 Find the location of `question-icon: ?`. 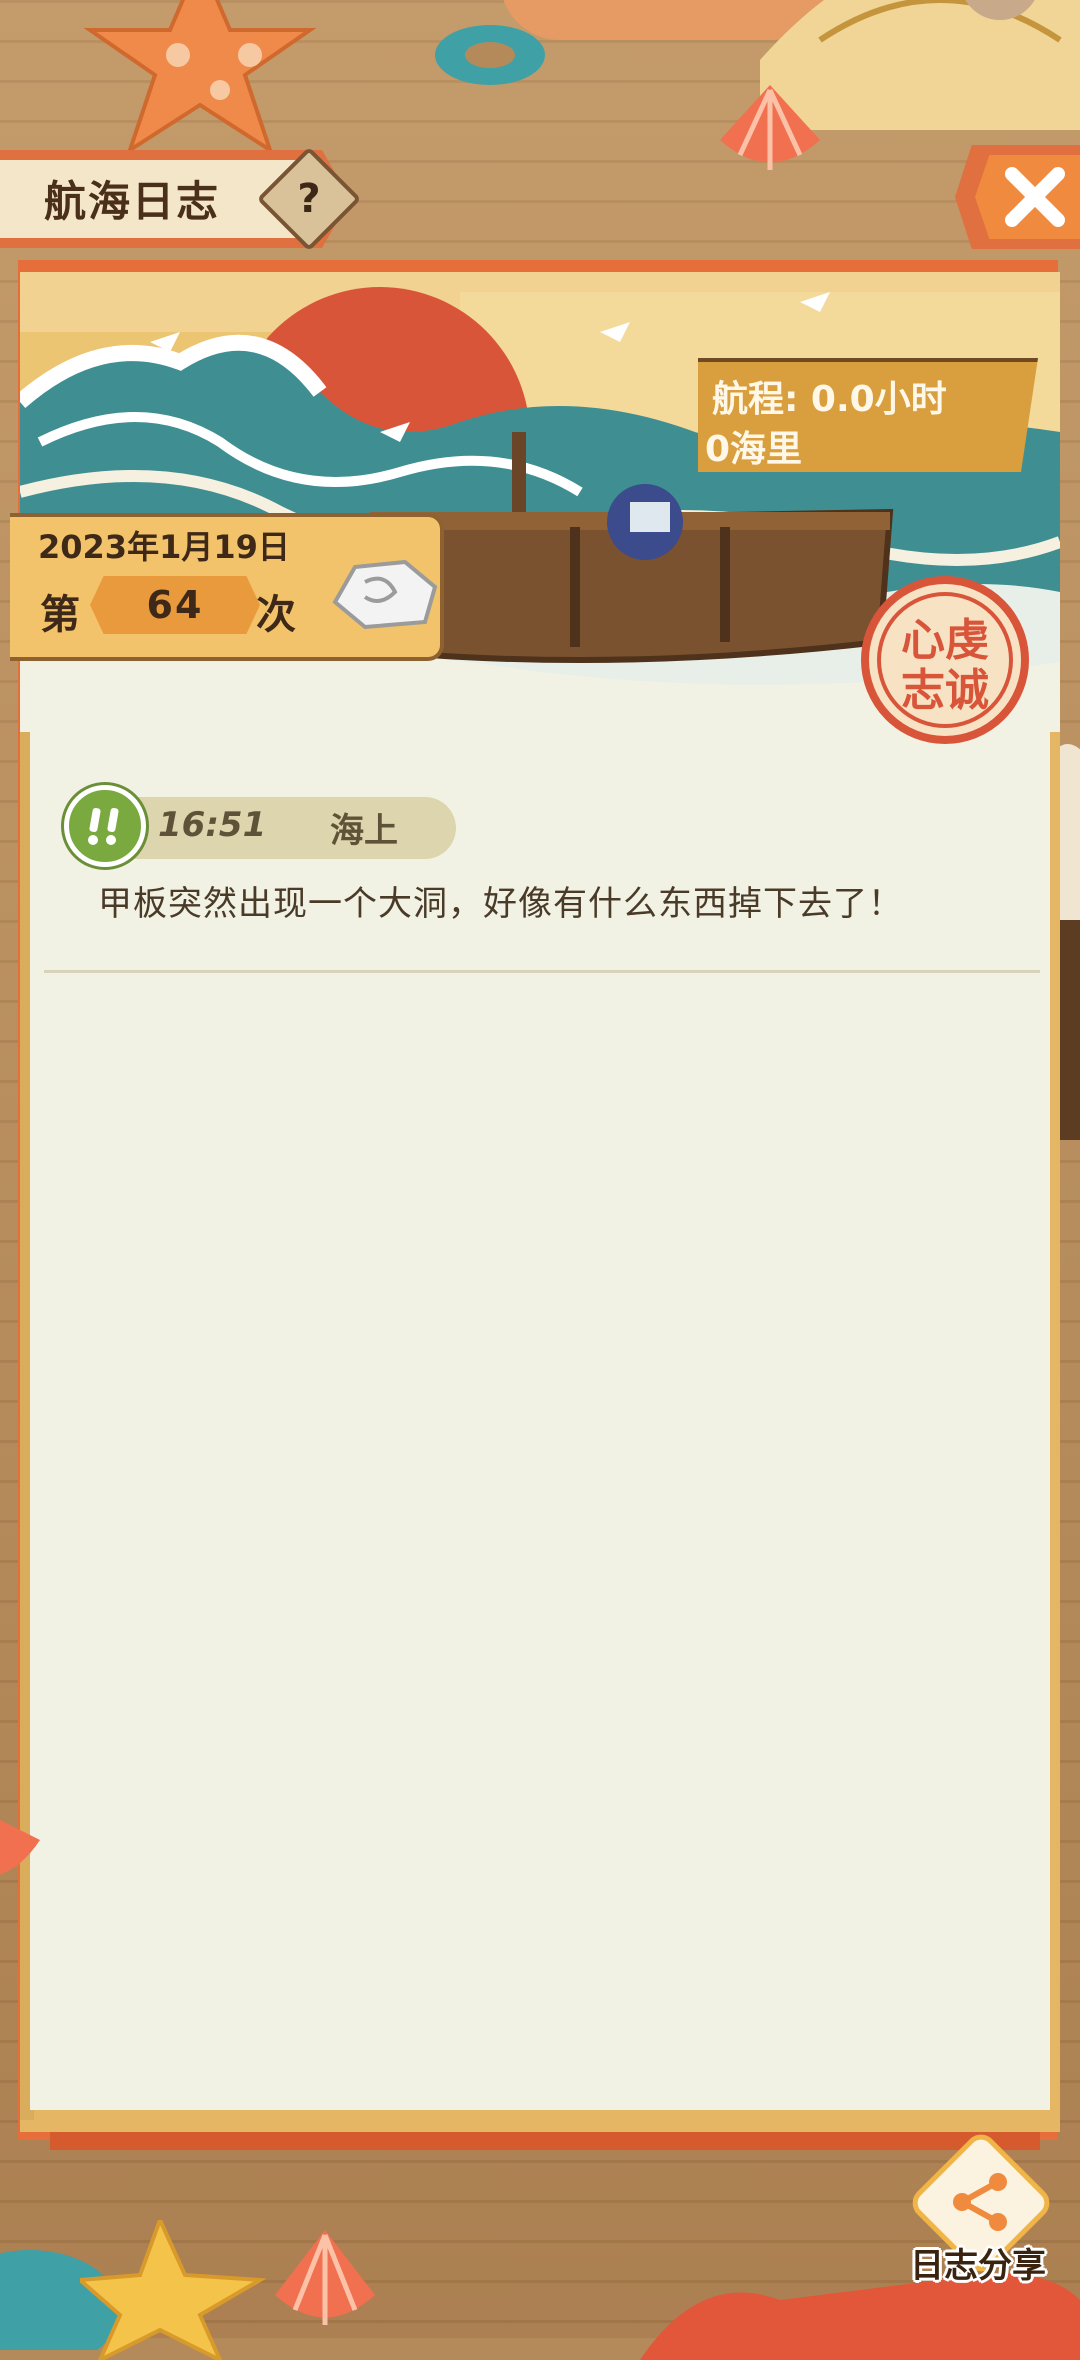

question-icon: ? is located at coordinates (309, 199).